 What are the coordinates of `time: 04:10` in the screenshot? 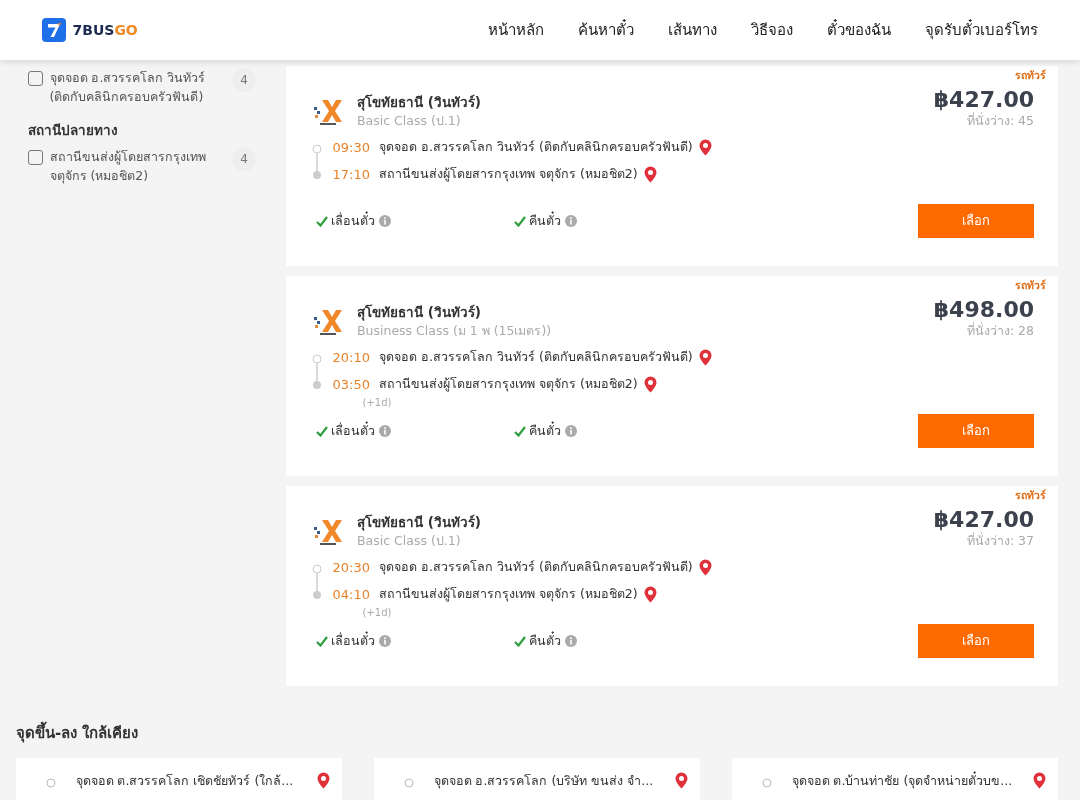 It's located at (351, 595).